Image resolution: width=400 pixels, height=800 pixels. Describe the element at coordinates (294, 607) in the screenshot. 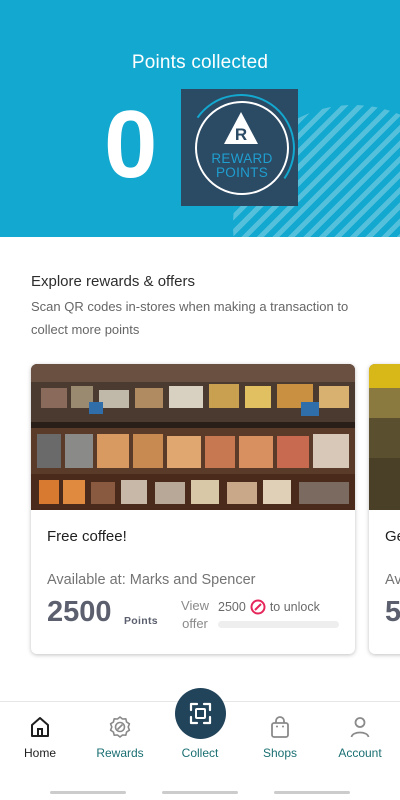

I see `unlock-label: to unlock` at that location.